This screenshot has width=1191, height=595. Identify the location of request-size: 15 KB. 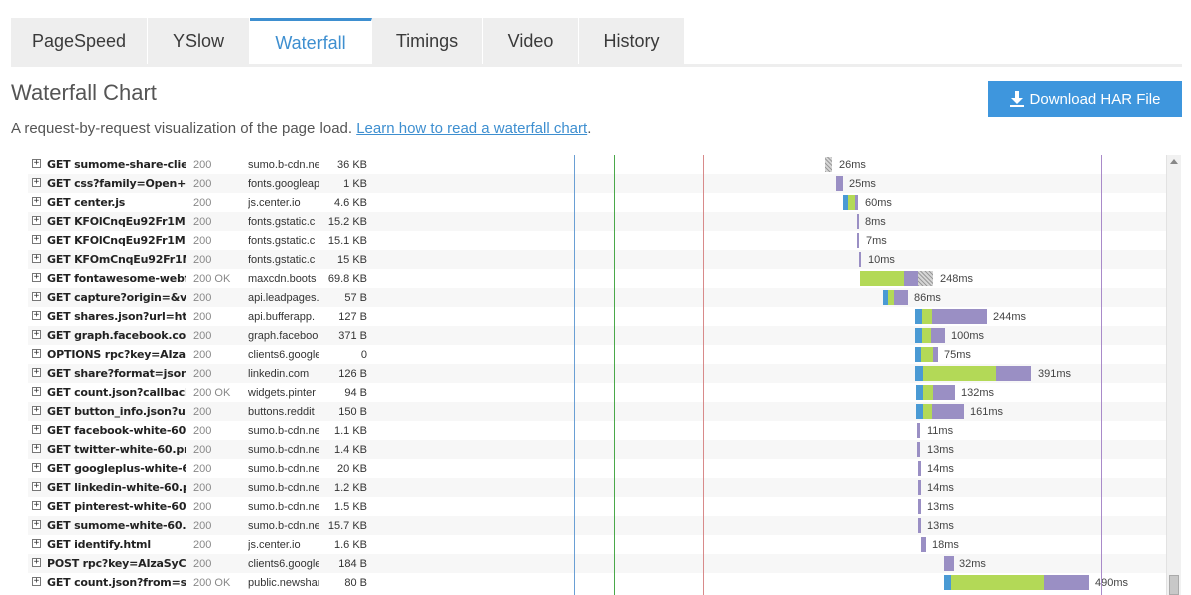
(352, 260).